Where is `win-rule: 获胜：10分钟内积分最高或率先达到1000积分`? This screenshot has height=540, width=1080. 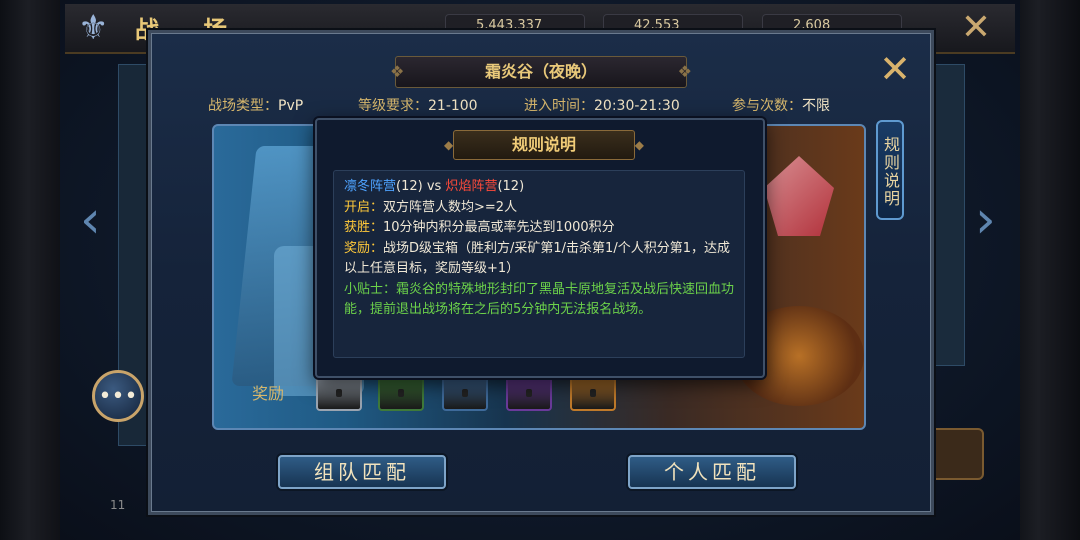
win-rule: 获胜：10分钟内积分最高或率先达到1000积分 is located at coordinates (539, 228).